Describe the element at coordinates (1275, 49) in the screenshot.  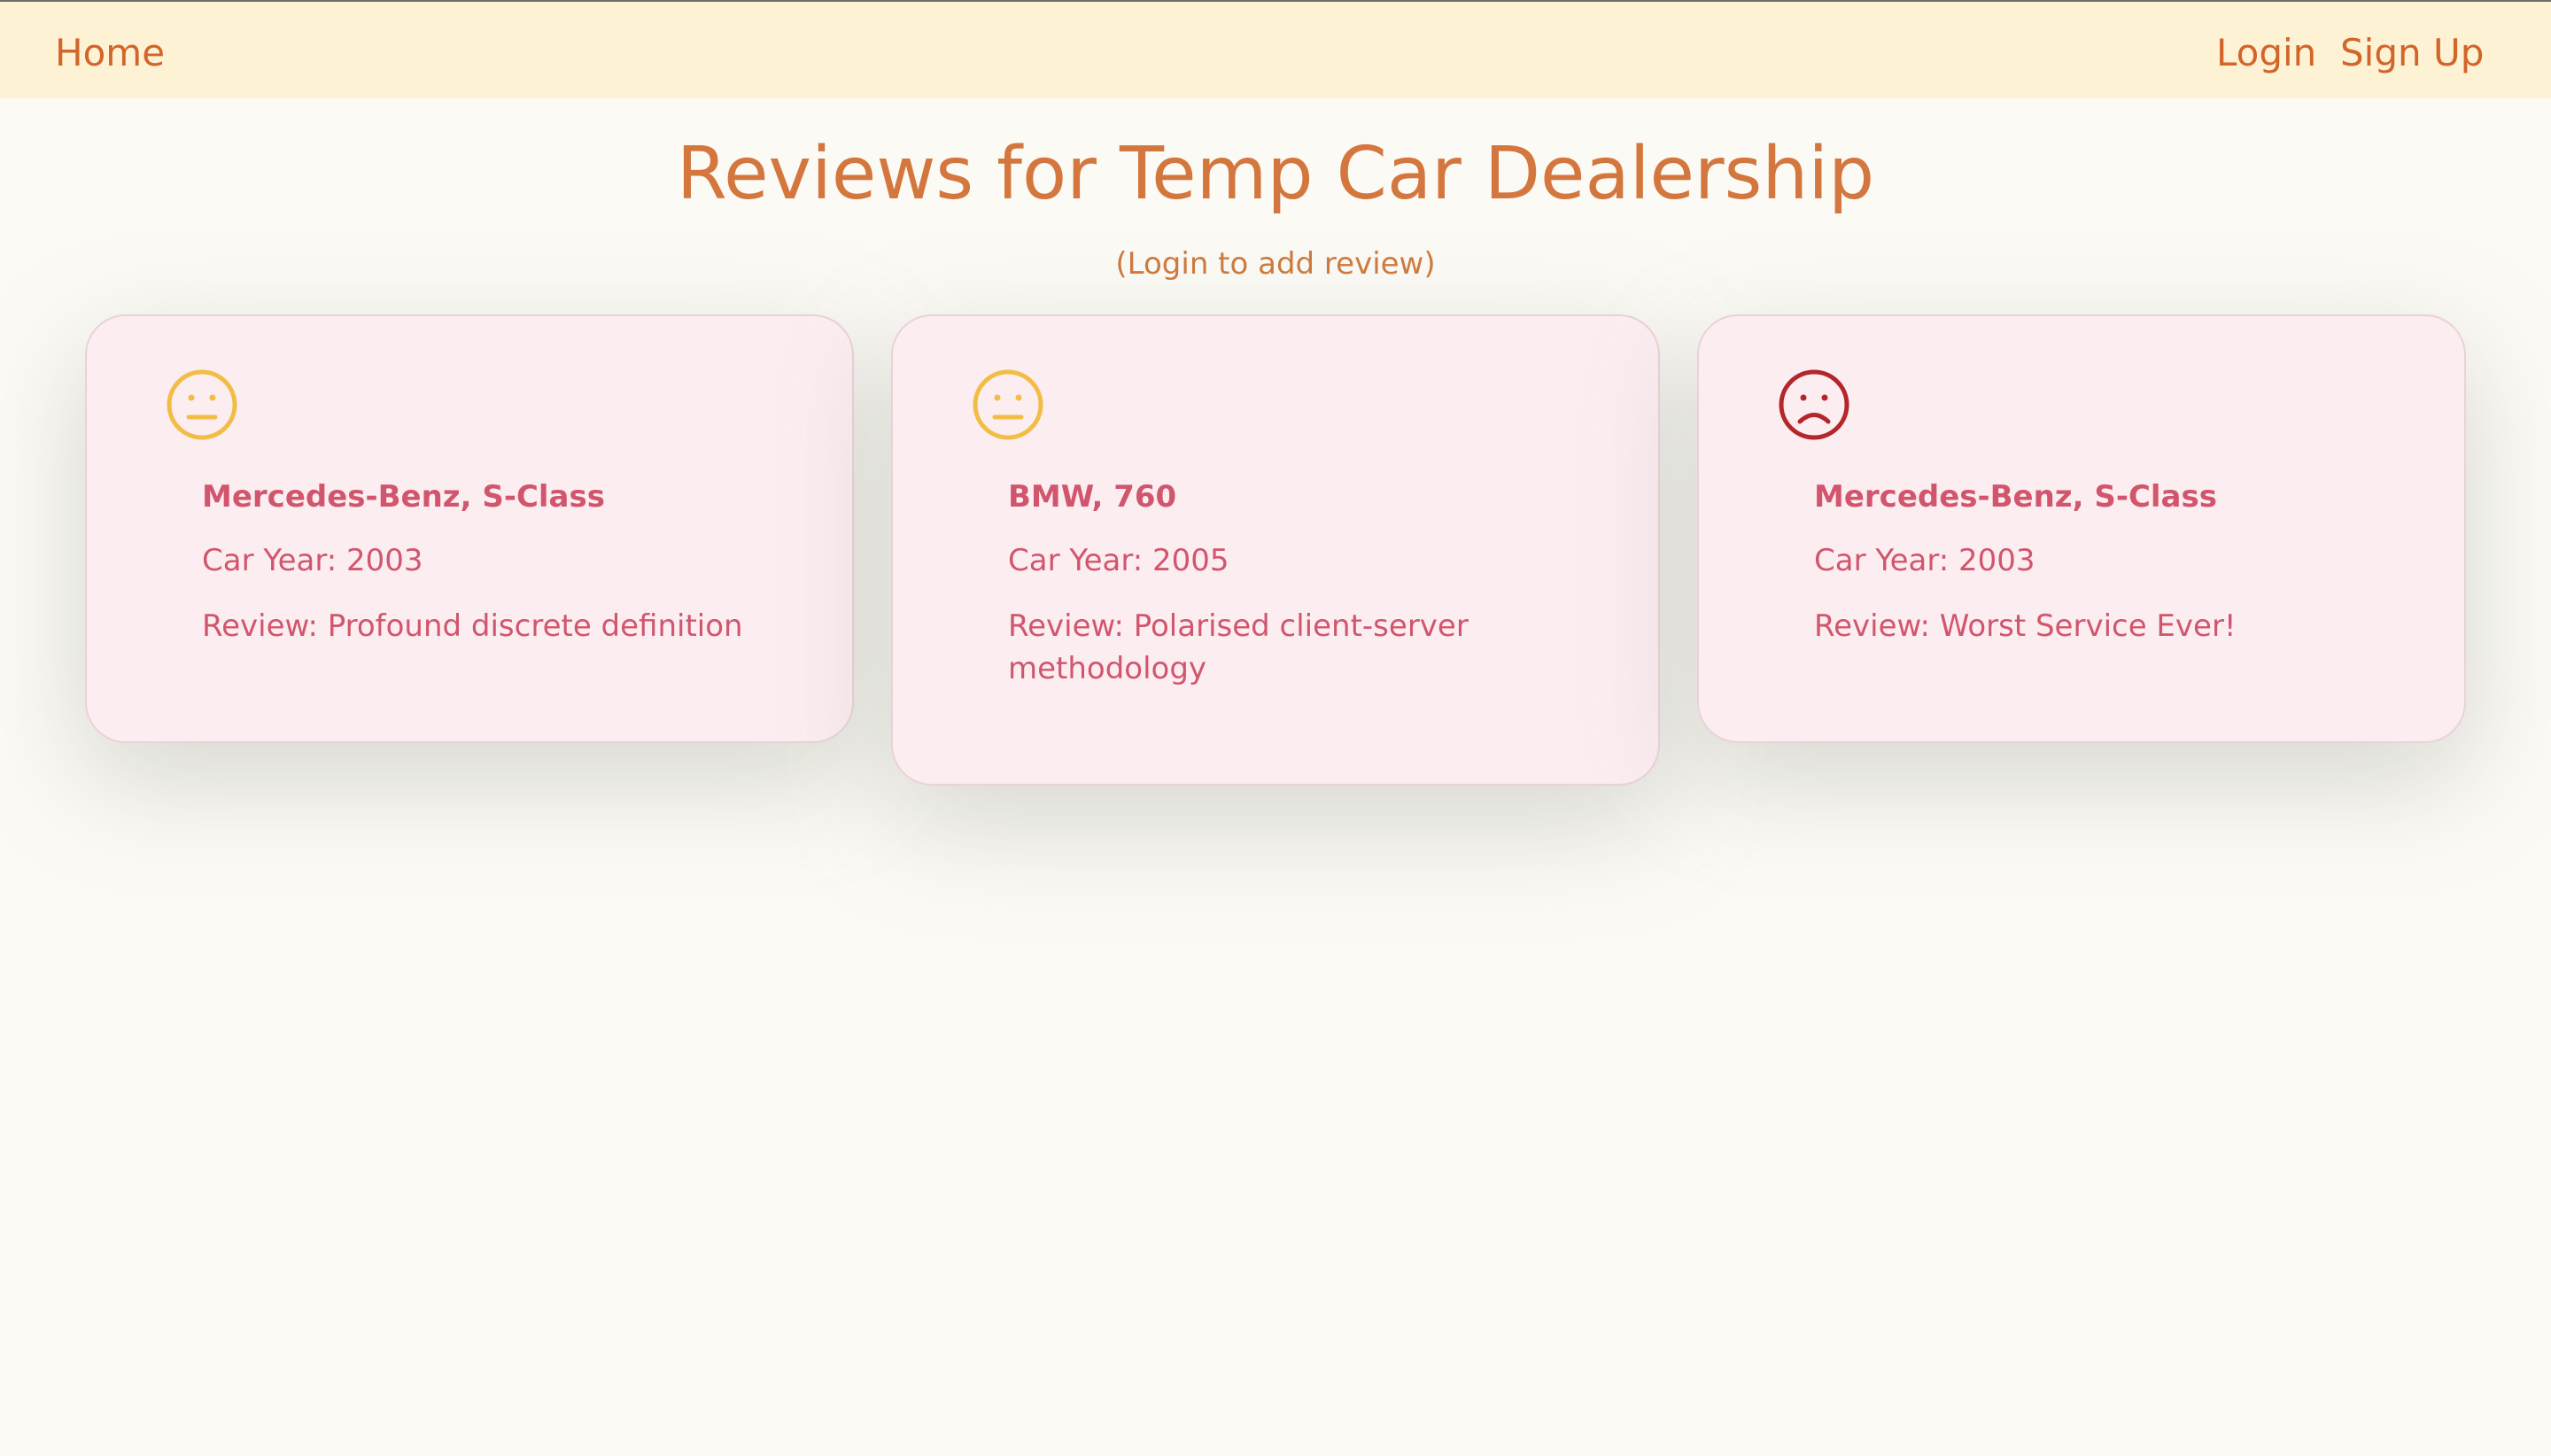
I see `top-navbar: Home Login Sign Up` at that location.